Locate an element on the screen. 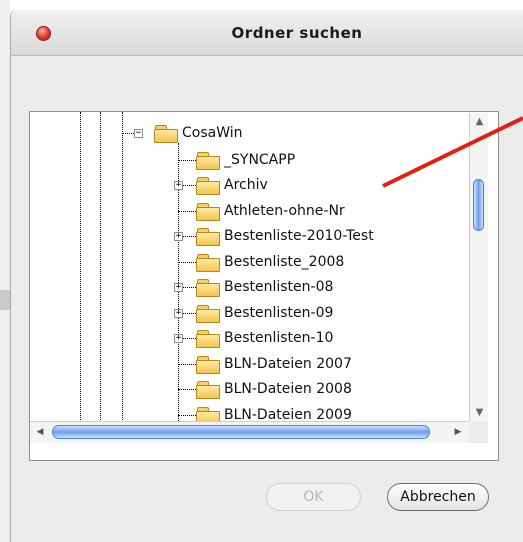  red-annotation-arrow is located at coordinates (452, 152).